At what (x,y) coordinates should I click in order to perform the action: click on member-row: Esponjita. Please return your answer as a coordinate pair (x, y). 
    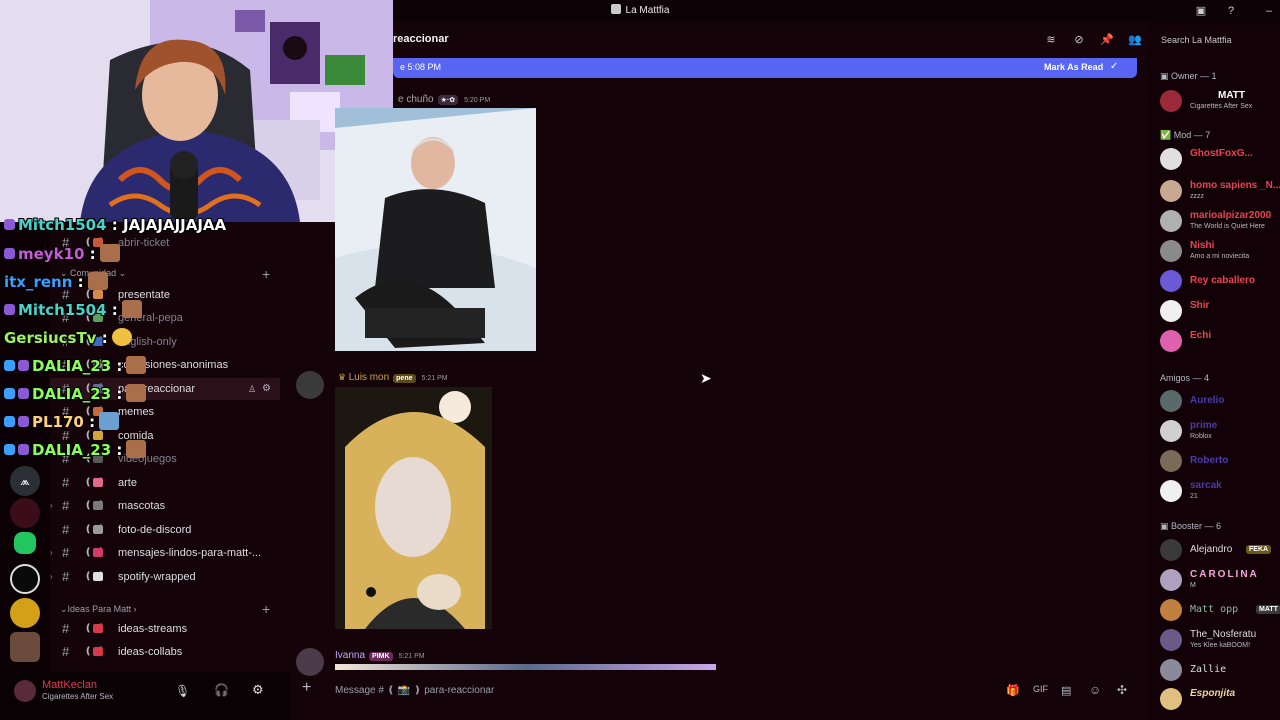
    Looking at the image, I should click on (1219, 699).